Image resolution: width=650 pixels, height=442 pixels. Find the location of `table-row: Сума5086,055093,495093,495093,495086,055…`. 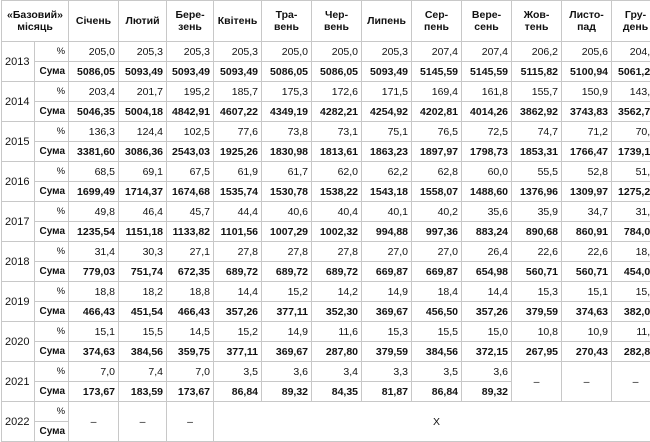

table-row: Сума5086,055093,495093,495093,495086,055… is located at coordinates (326, 72).